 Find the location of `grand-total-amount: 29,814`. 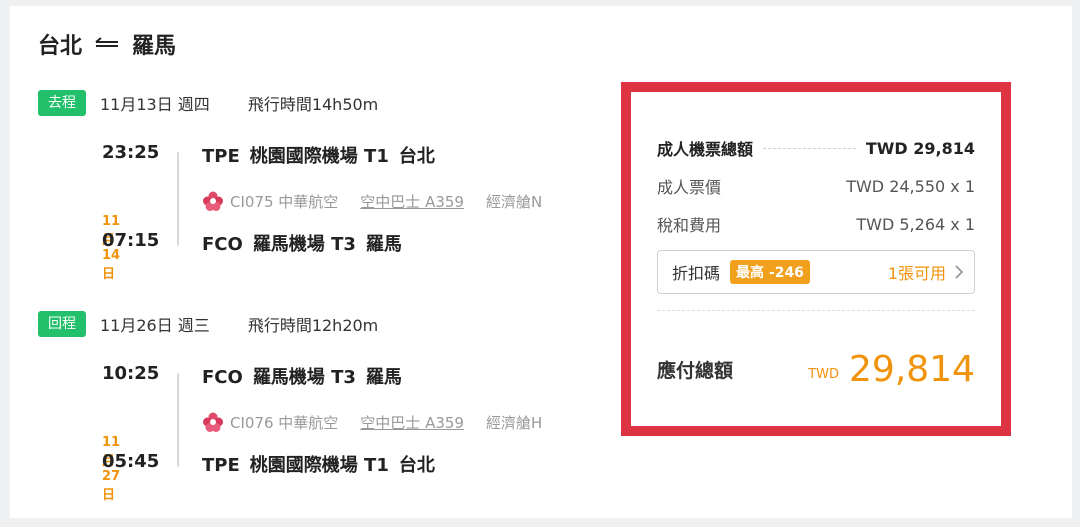

grand-total-amount: 29,814 is located at coordinates (912, 369).